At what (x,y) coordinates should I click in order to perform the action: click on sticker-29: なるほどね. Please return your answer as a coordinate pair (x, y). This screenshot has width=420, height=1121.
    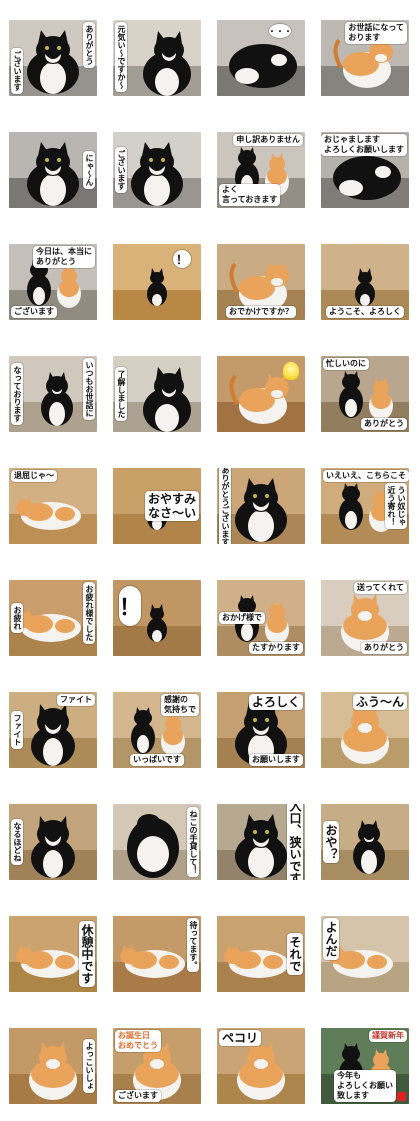
    Looking at the image, I should click on (53, 842).